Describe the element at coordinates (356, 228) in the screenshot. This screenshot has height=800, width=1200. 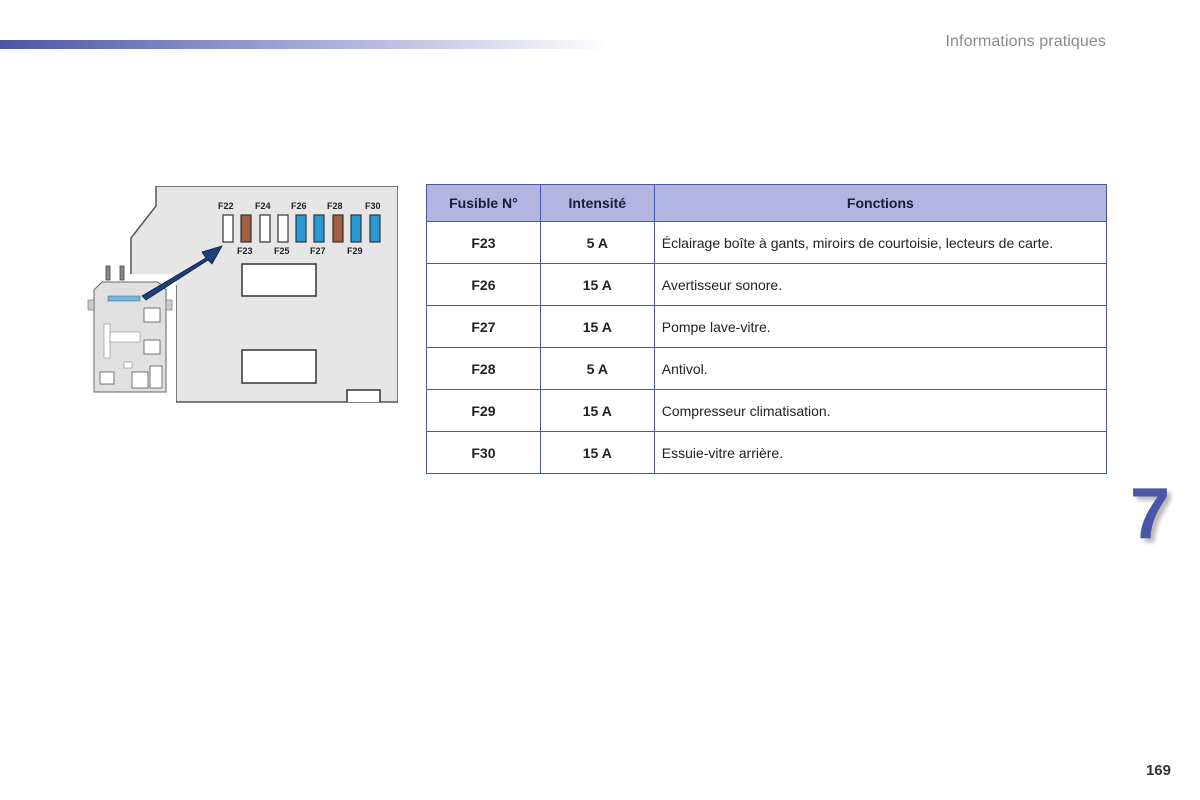
I see `fuse-f29` at that location.